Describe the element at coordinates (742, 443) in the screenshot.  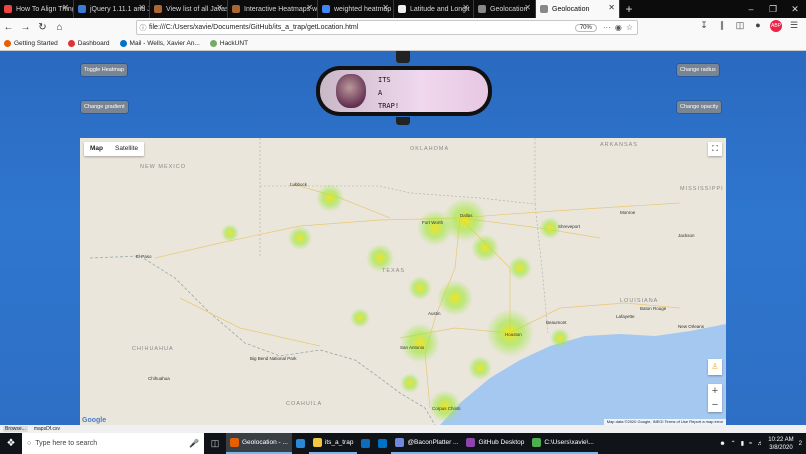
I see `battery-icon: ▮` at that location.